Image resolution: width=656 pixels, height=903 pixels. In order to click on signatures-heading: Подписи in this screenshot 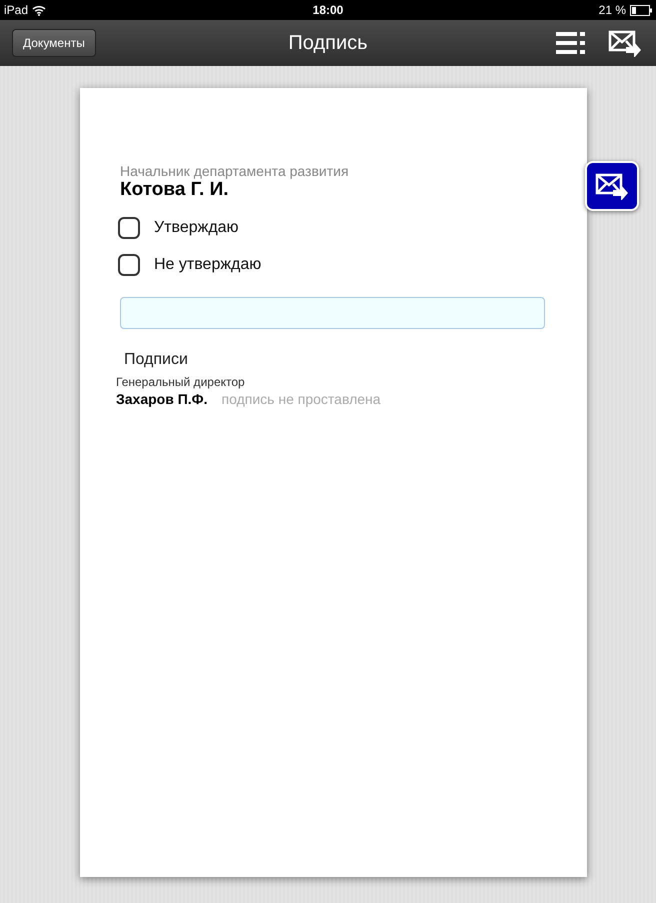, I will do `click(156, 360)`.